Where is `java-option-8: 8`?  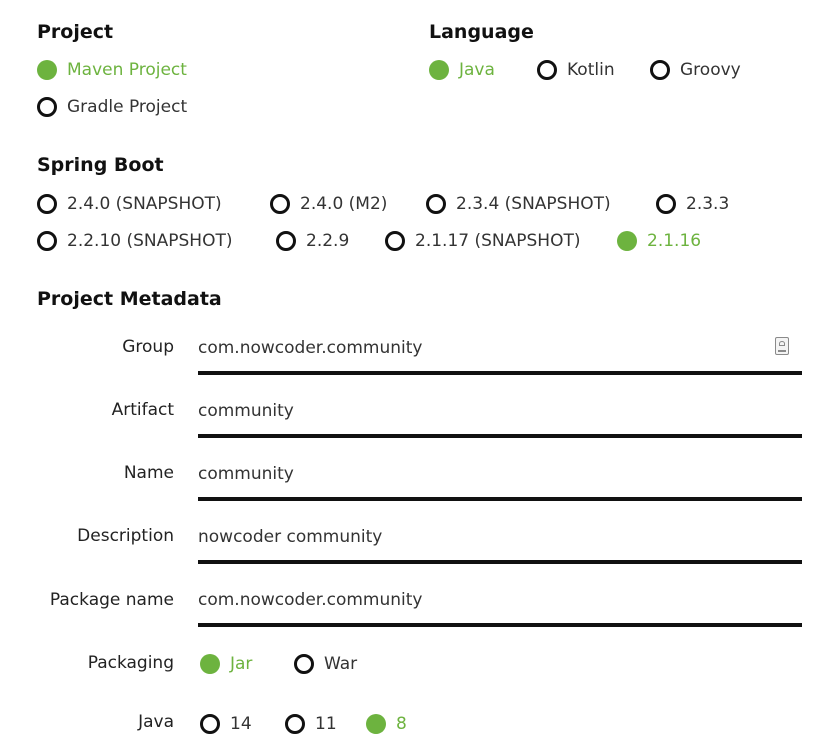 java-option-8: 8 is located at coordinates (386, 724).